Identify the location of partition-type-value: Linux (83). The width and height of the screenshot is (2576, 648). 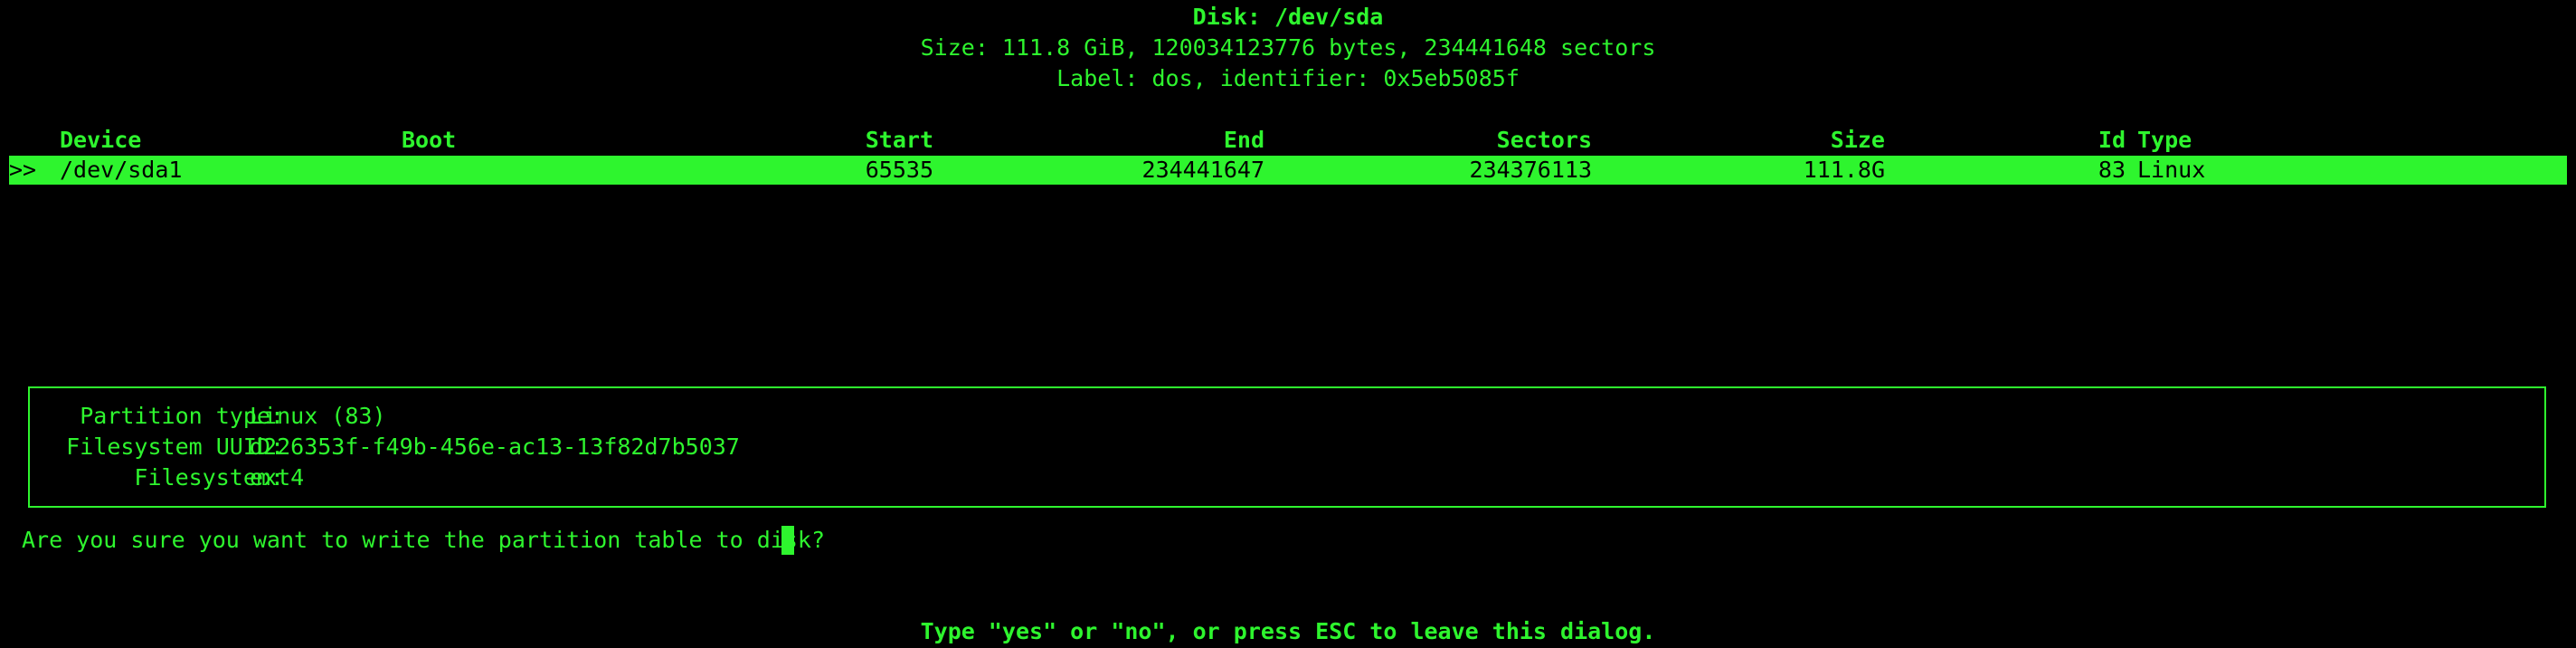
(318, 416).